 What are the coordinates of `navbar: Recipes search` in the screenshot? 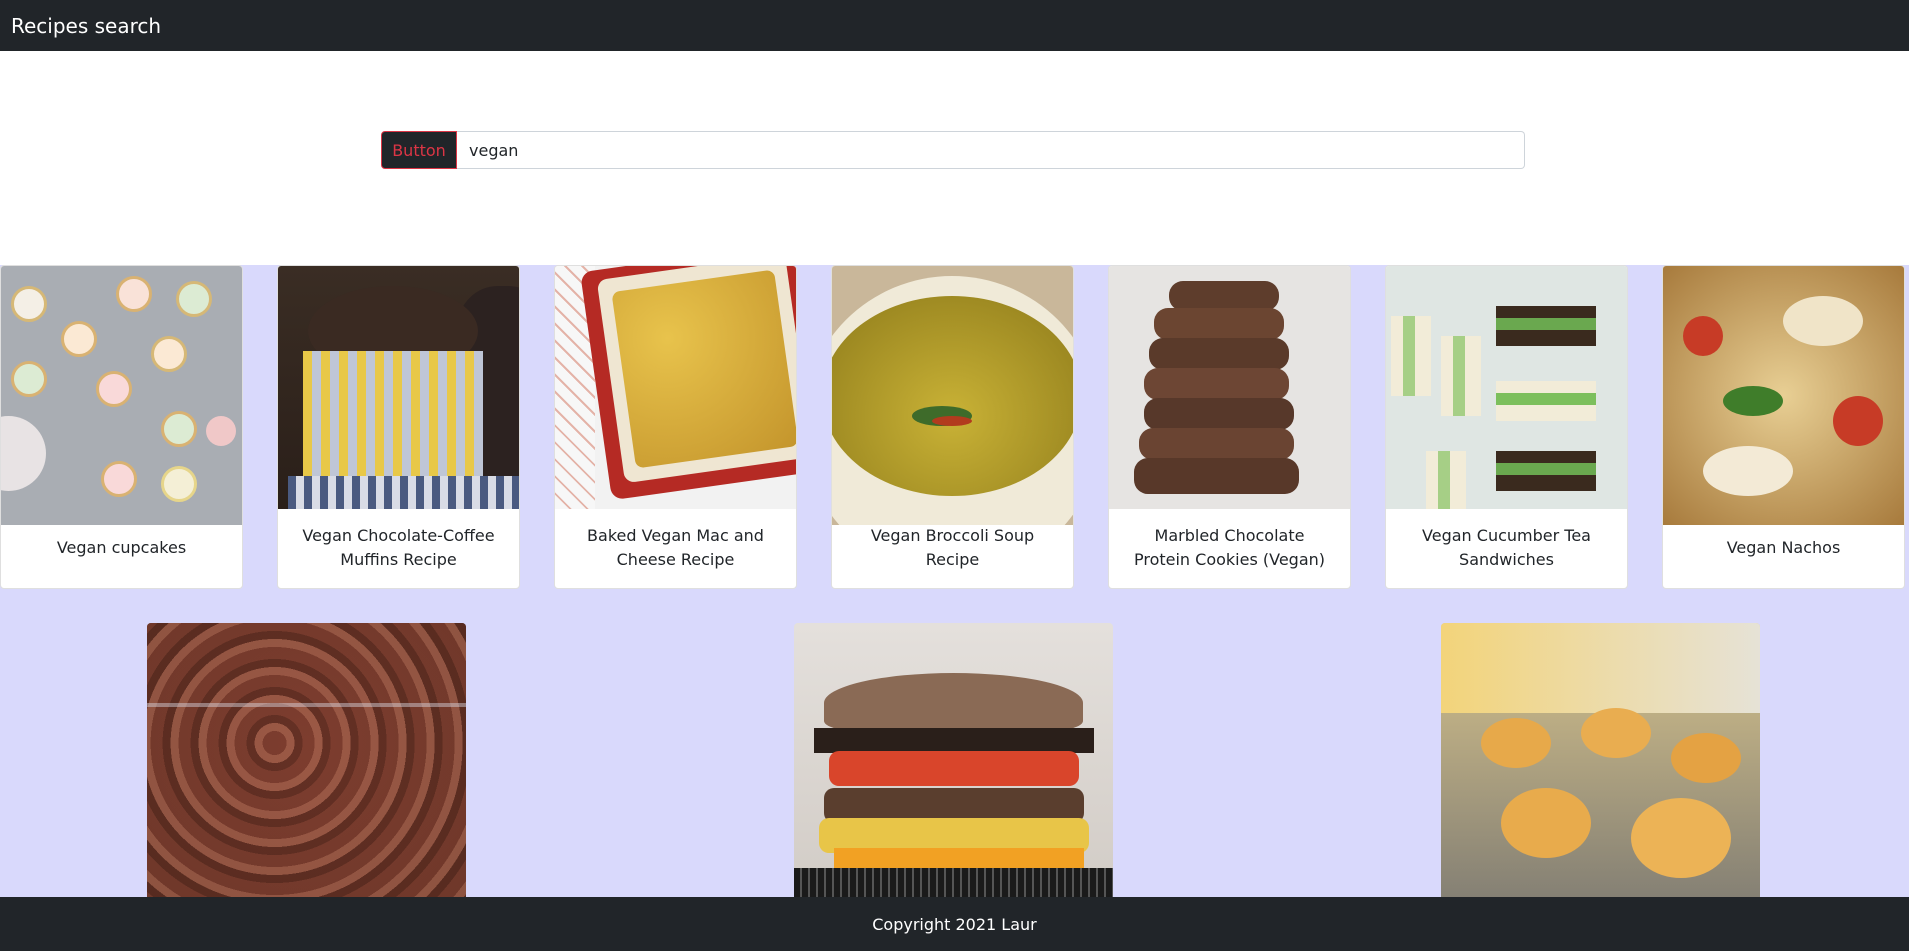 It's located at (954, 25).